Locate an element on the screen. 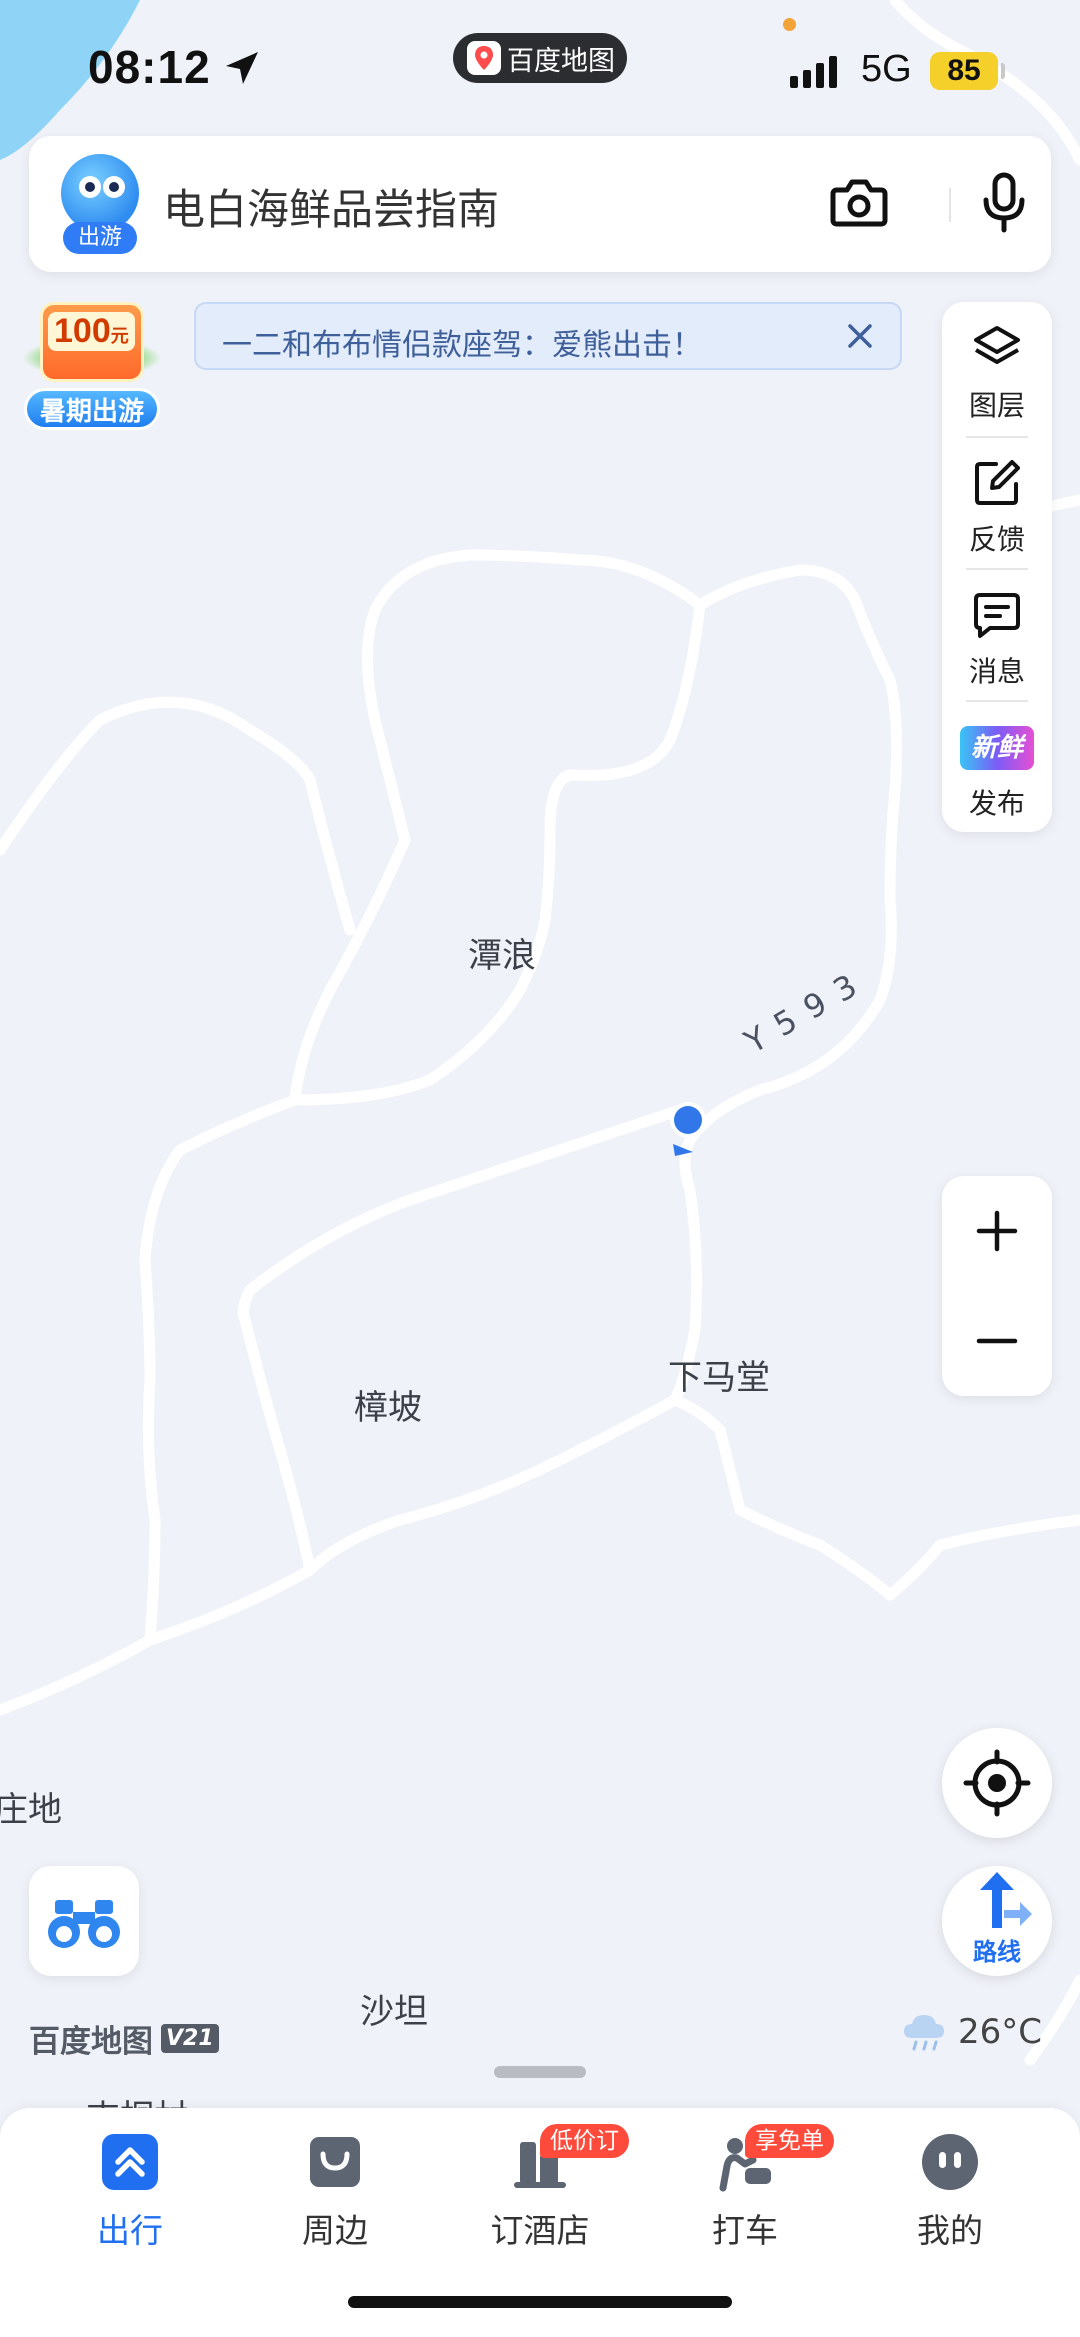 Image resolution: width=1080 pixels, height=2337 pixels. promo-amount: 100元 is located at coordinates (91, 331).